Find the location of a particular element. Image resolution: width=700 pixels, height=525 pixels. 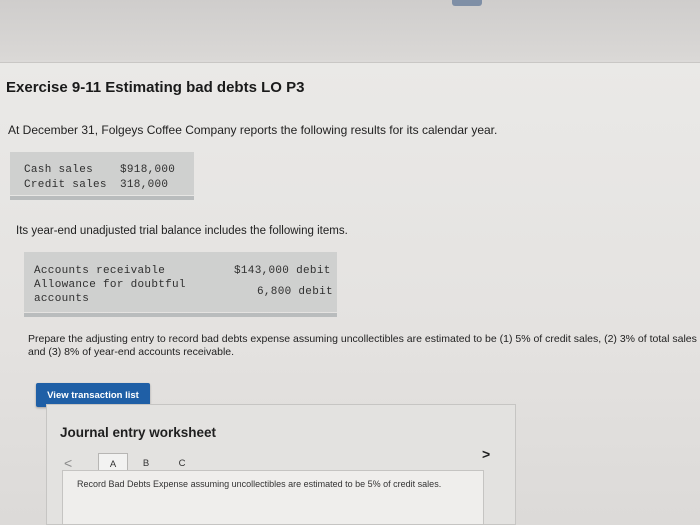

credit-sales-label: Credit sales is located at coordinates (65, 185).